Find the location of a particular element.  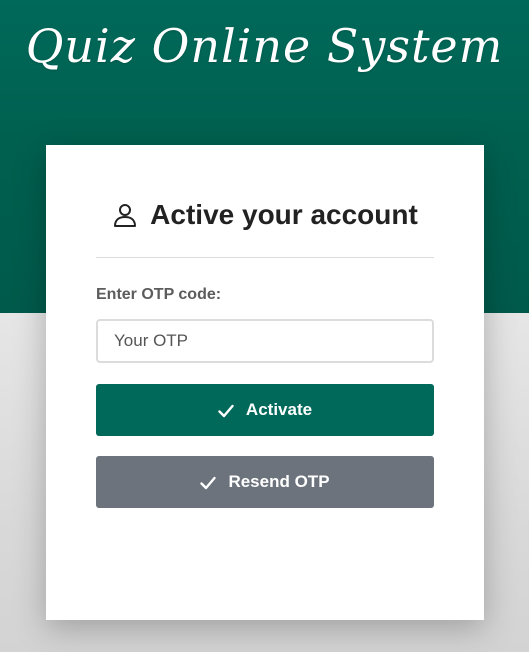

card-title: Active your account is located at coordinates (284, 214).